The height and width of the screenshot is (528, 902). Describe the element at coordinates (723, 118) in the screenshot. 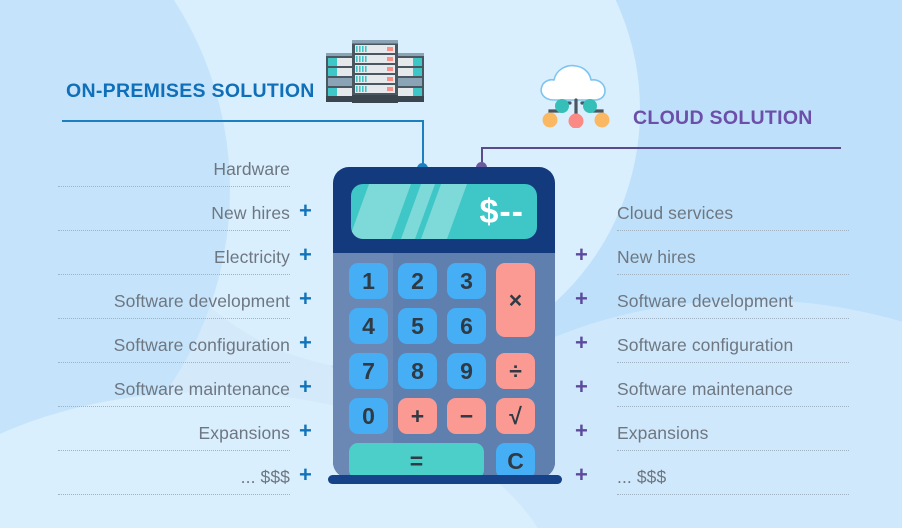

I see `cloud-title: CLOUD SOLUTION` at that location.